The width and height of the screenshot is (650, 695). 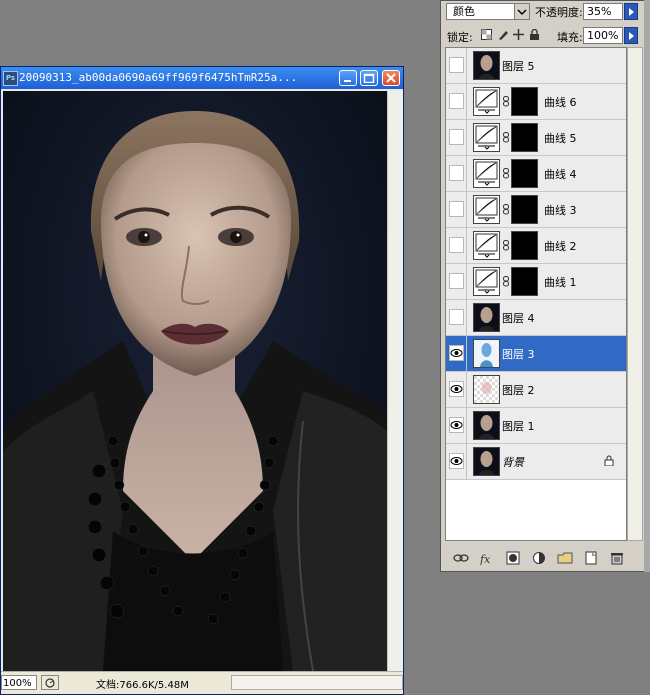 I want to click on minimize-icon, so click(x=347, y=81).